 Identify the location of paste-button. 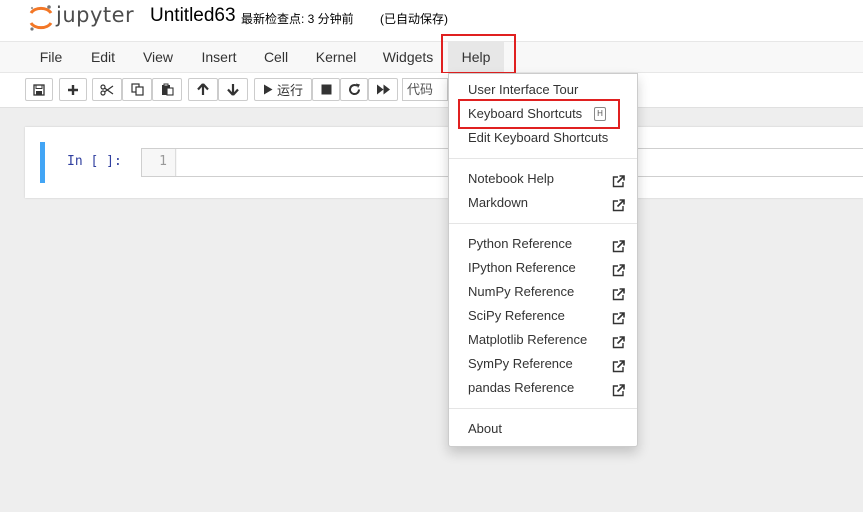
(167, 89).